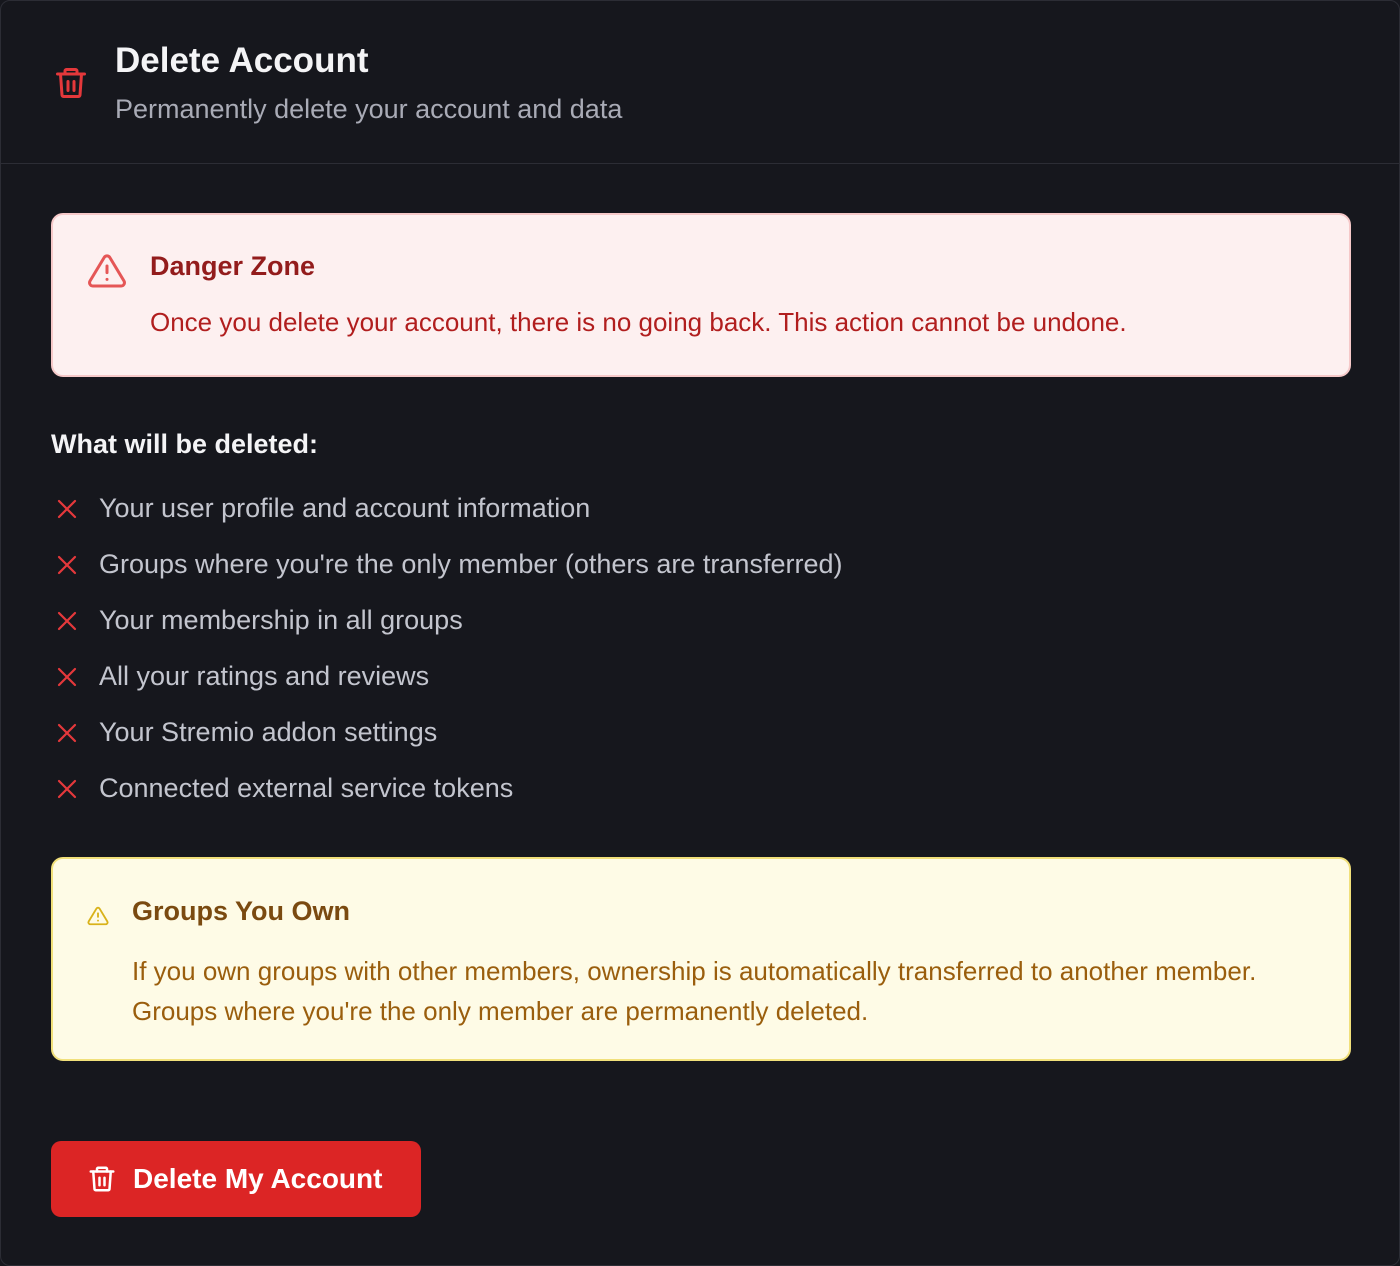  Describe the element at coordinates (306, 788) in the screenshot. I see `list-item-label: Connected external service tokens` at that location.